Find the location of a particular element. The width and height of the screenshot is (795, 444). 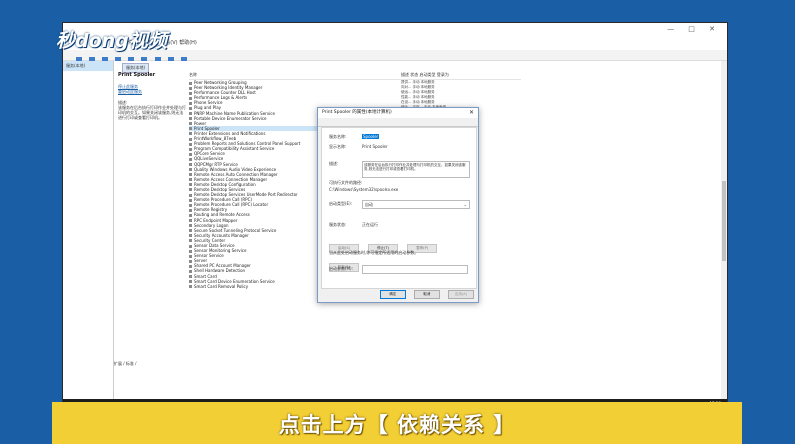

param-label: 启动参数(M): is located at coordinates (341, 268).